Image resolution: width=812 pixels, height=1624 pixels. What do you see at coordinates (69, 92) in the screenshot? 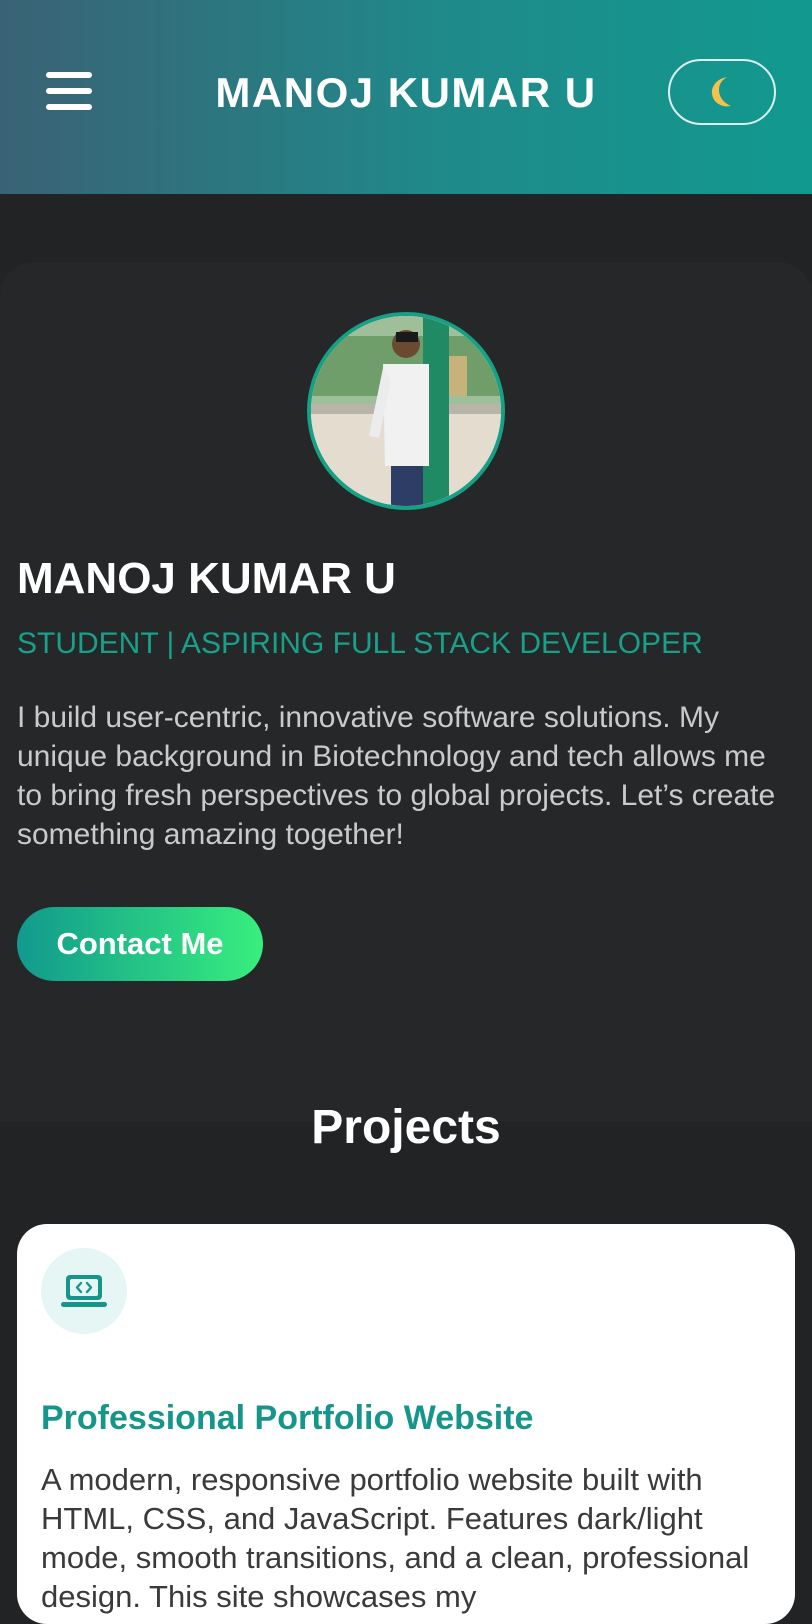
I see `hamburger-menu-icon` at bounding box center [69, 92].